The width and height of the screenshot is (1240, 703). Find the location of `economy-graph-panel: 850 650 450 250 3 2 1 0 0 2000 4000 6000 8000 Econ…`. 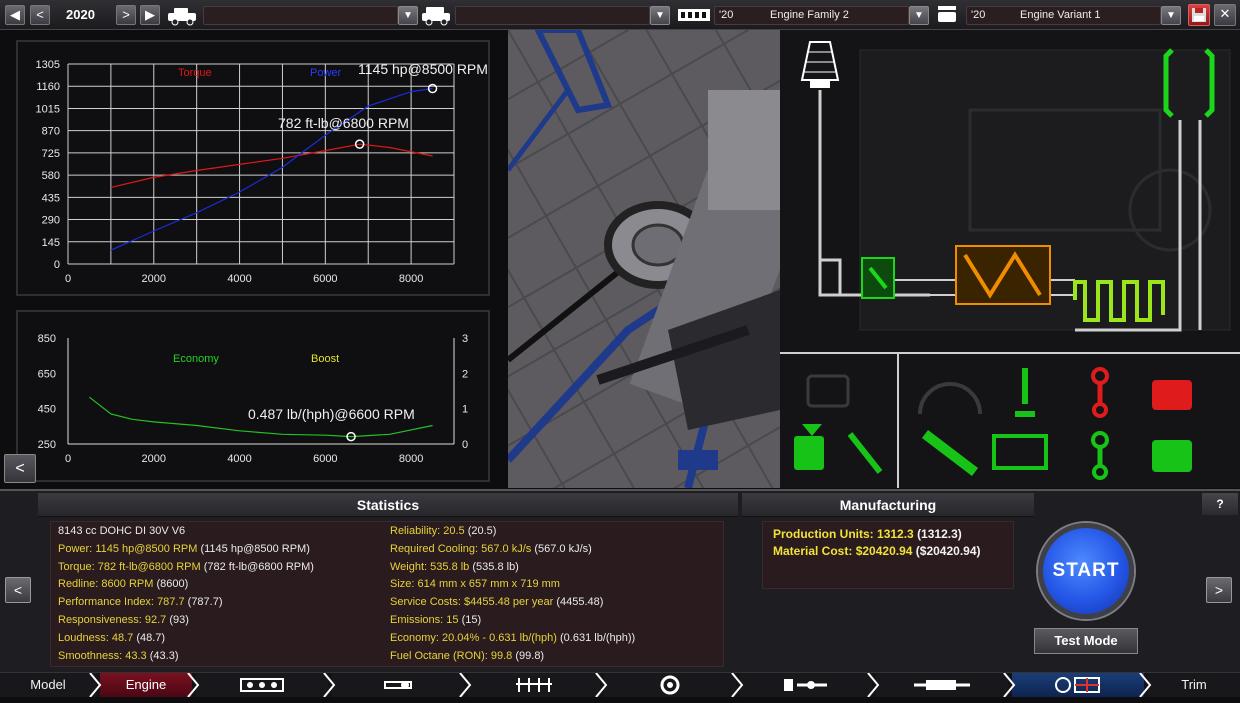

economy-graph-panel: 850 650 450 250 3 2 1 0 0 2000 4000 6000 8000 Econ… is located at coordinates (253, 396).